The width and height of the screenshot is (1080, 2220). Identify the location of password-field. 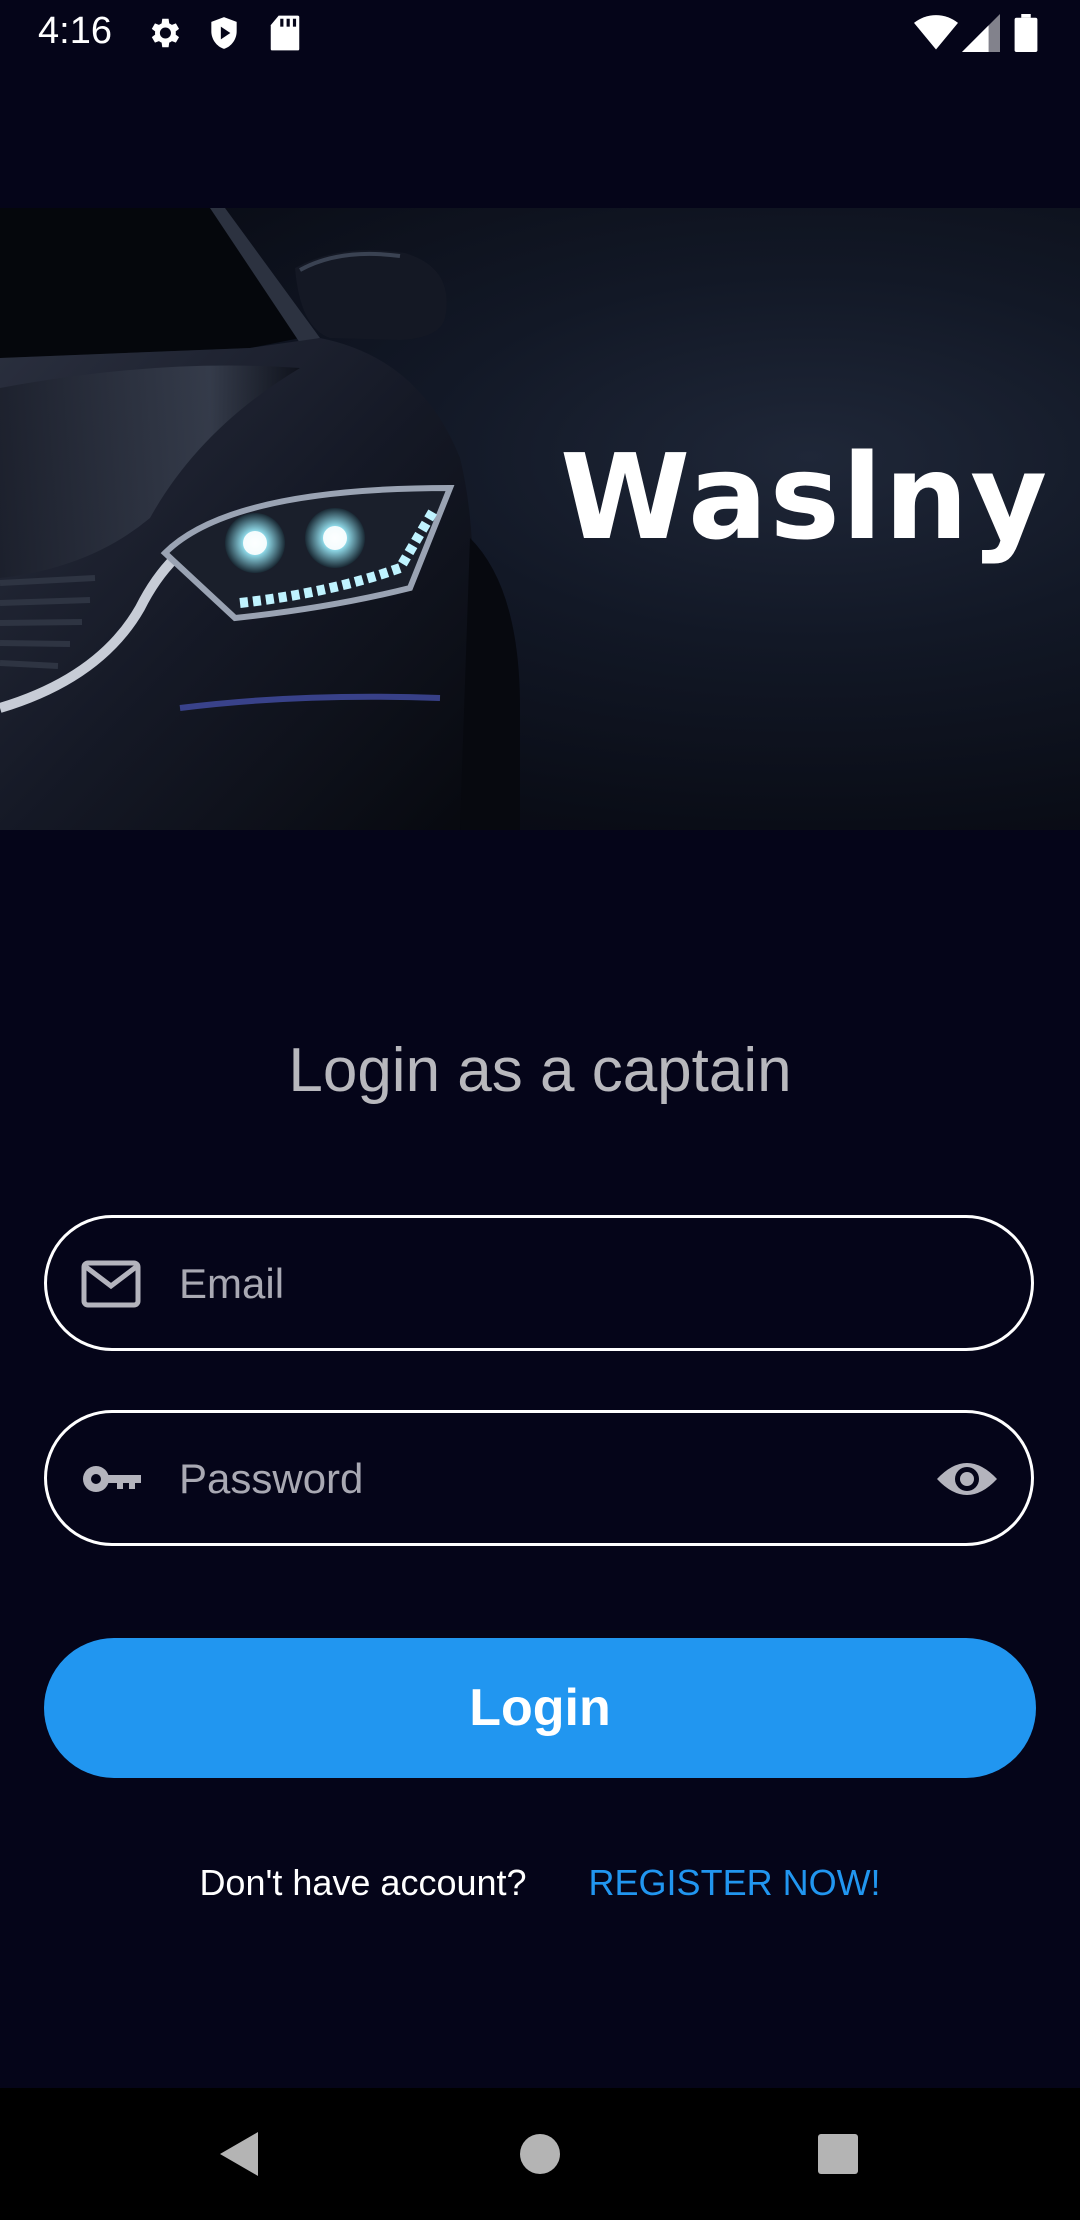
(539, 1478).